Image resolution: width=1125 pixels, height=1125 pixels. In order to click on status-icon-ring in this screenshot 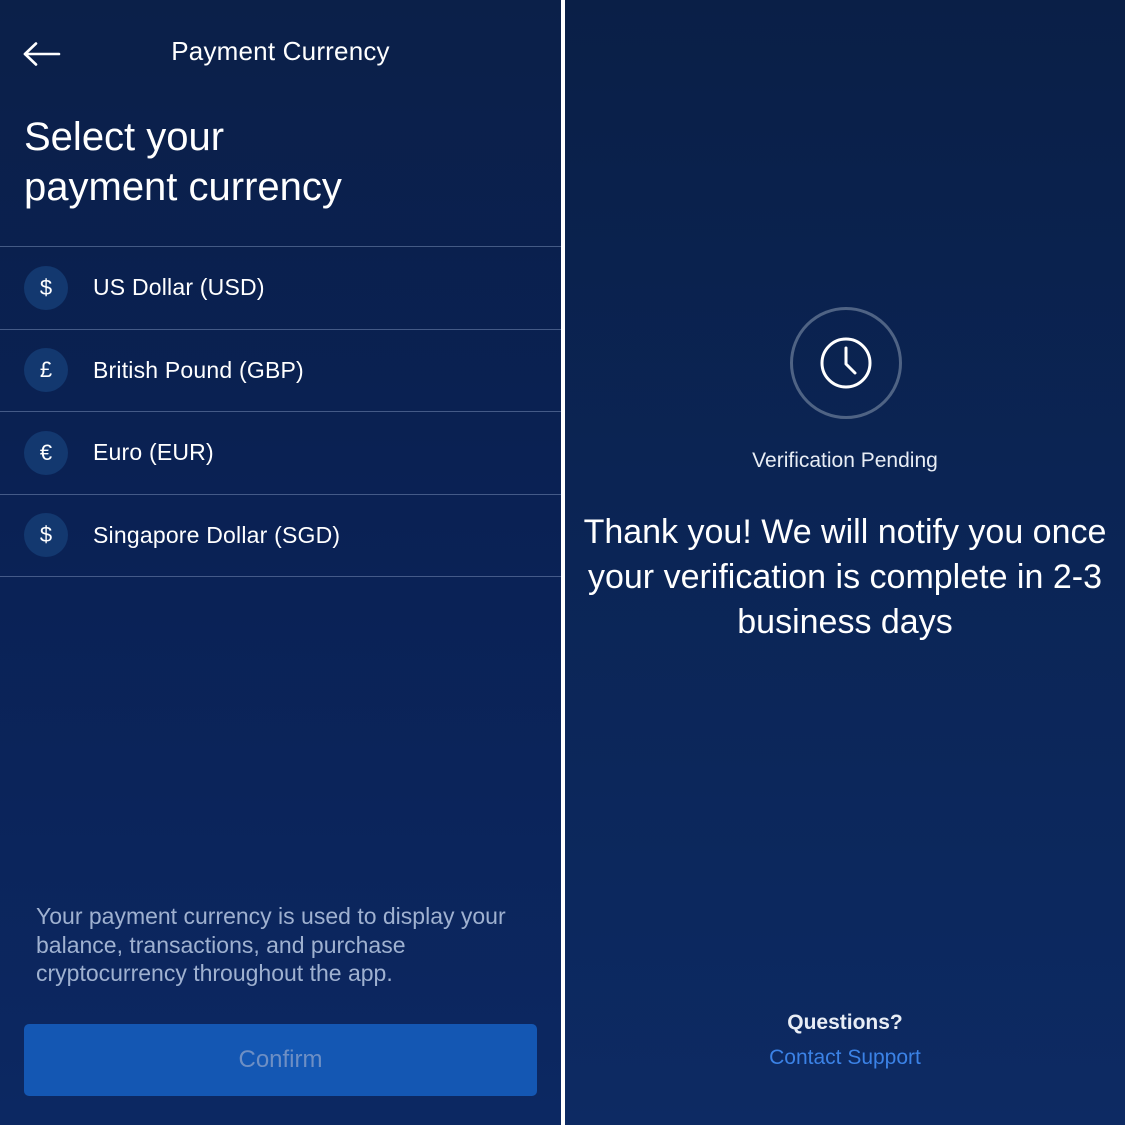, I will do `click(846, 363)`.